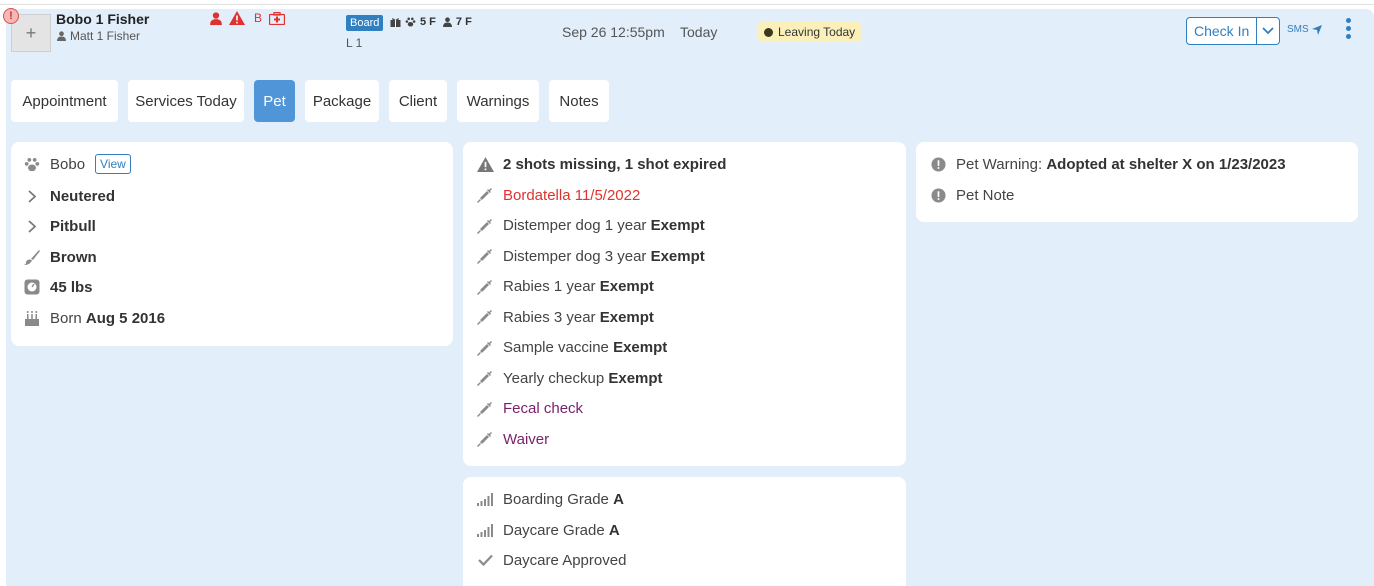 The height and width of the screenshot is (586, 1374). I want to click on born-label: Born, so click(66, 318).